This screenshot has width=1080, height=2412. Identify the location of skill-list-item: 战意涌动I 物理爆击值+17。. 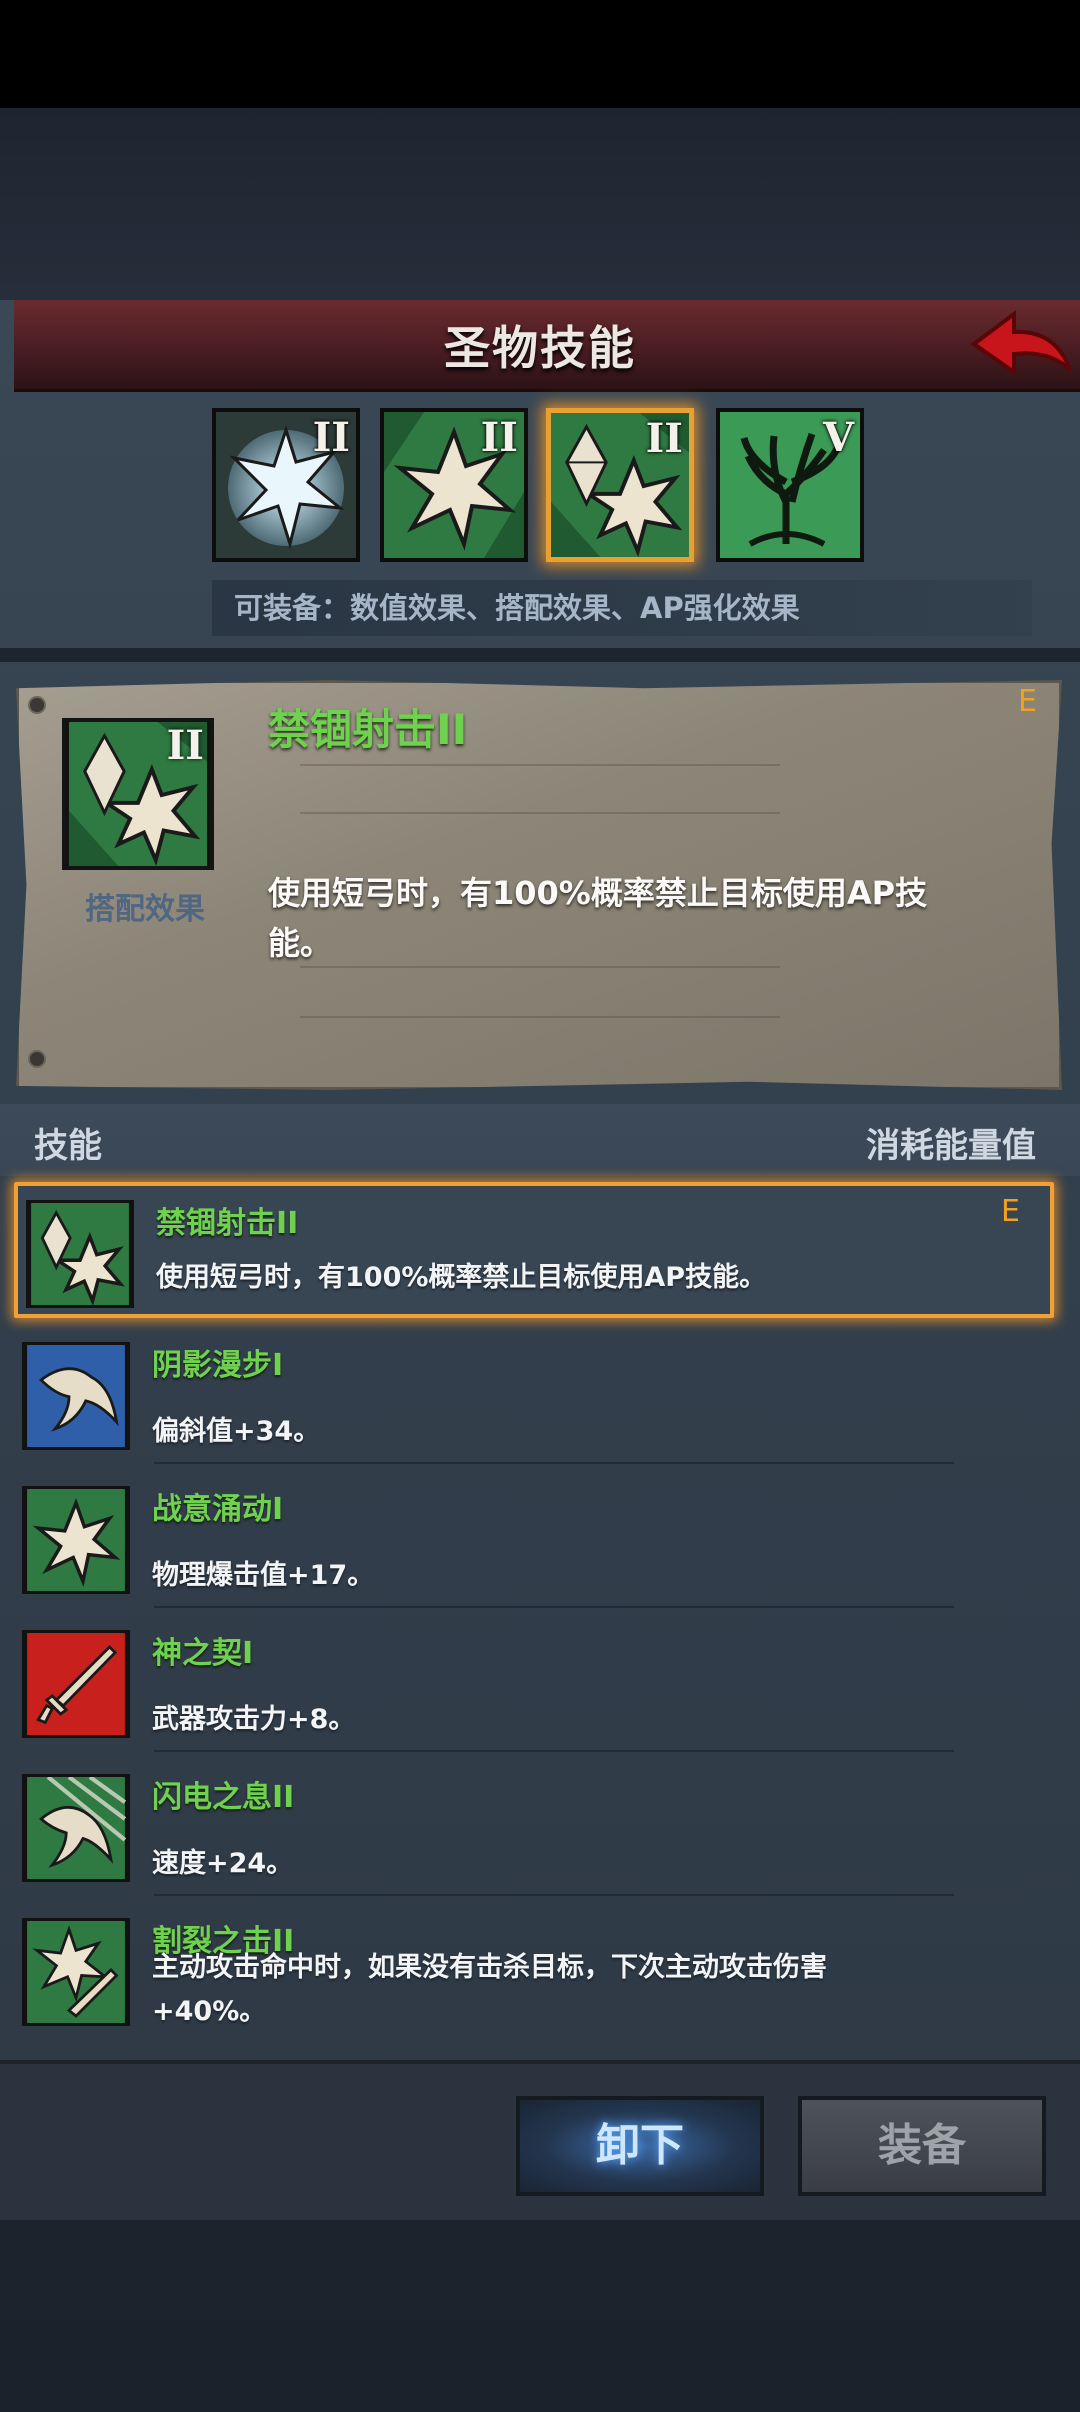
(534, 1540).